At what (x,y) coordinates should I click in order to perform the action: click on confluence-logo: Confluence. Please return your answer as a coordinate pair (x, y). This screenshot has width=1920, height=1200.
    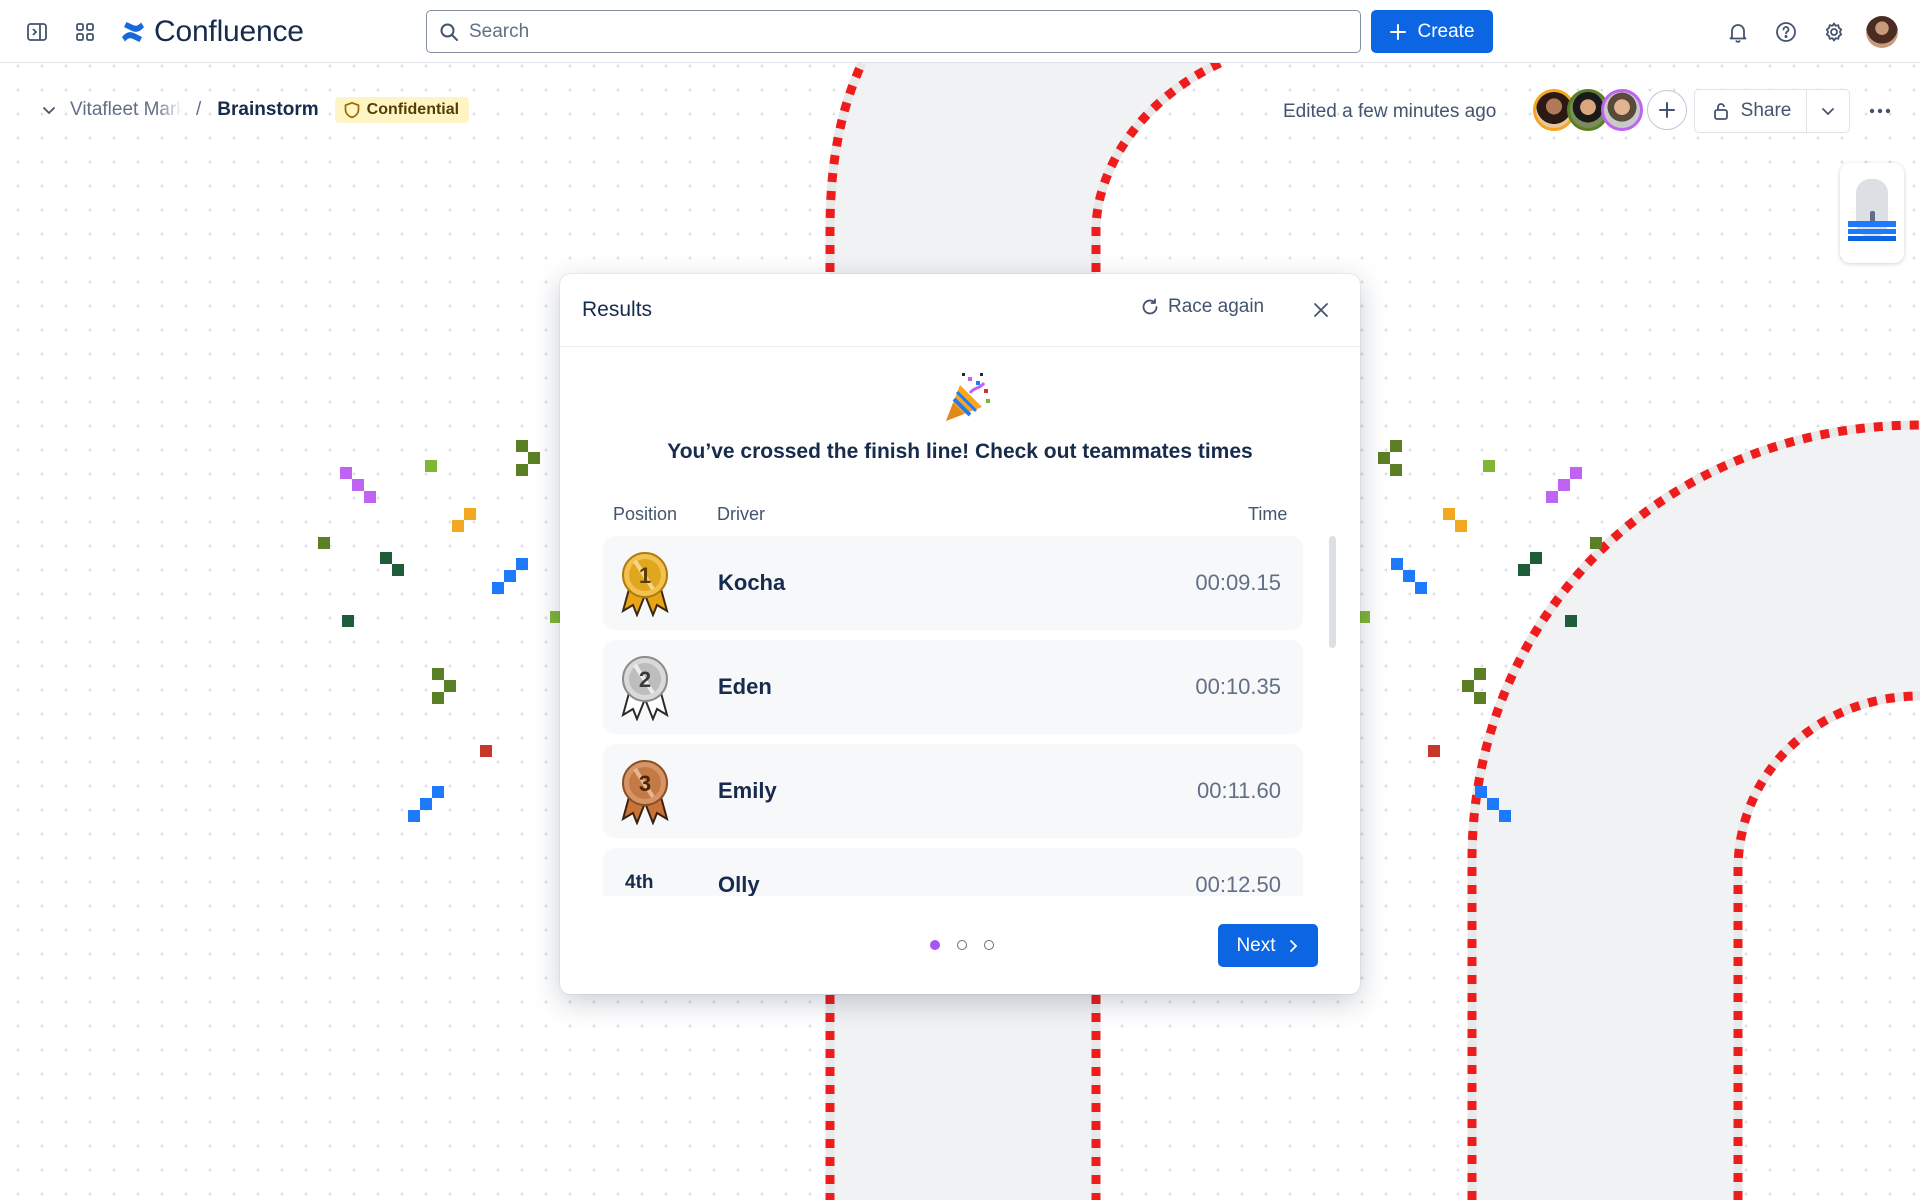
    Looking at the image, I should click on (212, 32).